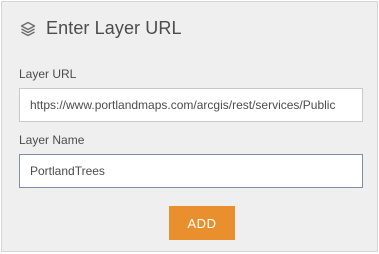 The width and height of the screenshot is (379, 254). What do you see at coordinates (114, 28) in the screenshot?
I see `panel-title: Enter Layer URL` at bounding box center [114, 28].